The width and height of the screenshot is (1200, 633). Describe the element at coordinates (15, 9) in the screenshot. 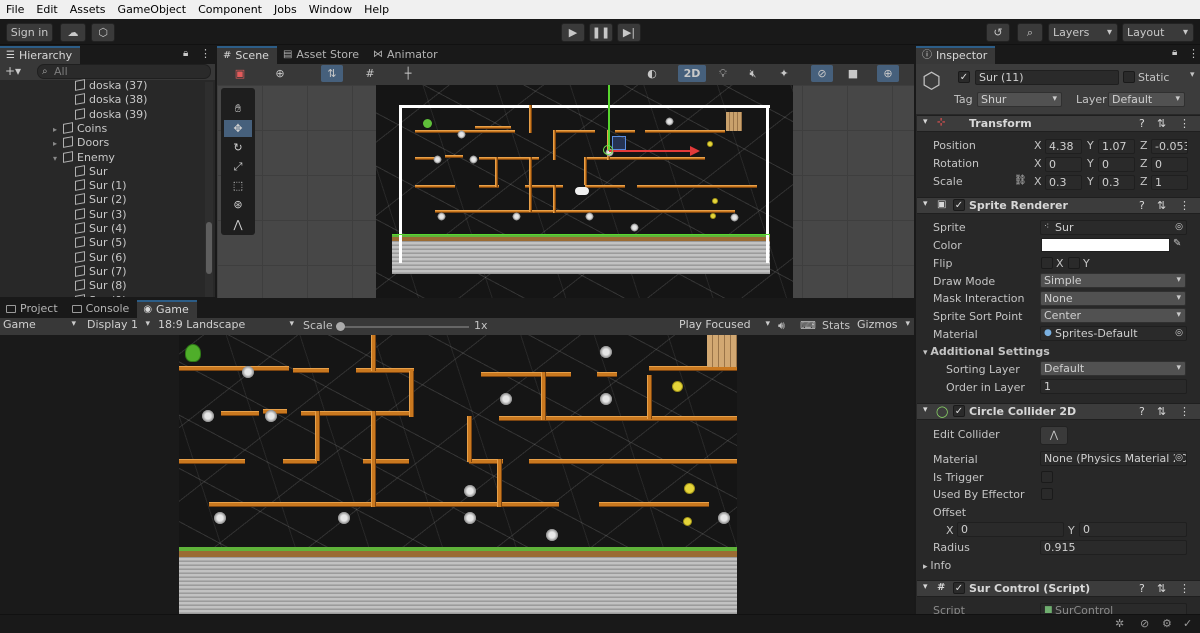

I see `menu-file: File` at that location.